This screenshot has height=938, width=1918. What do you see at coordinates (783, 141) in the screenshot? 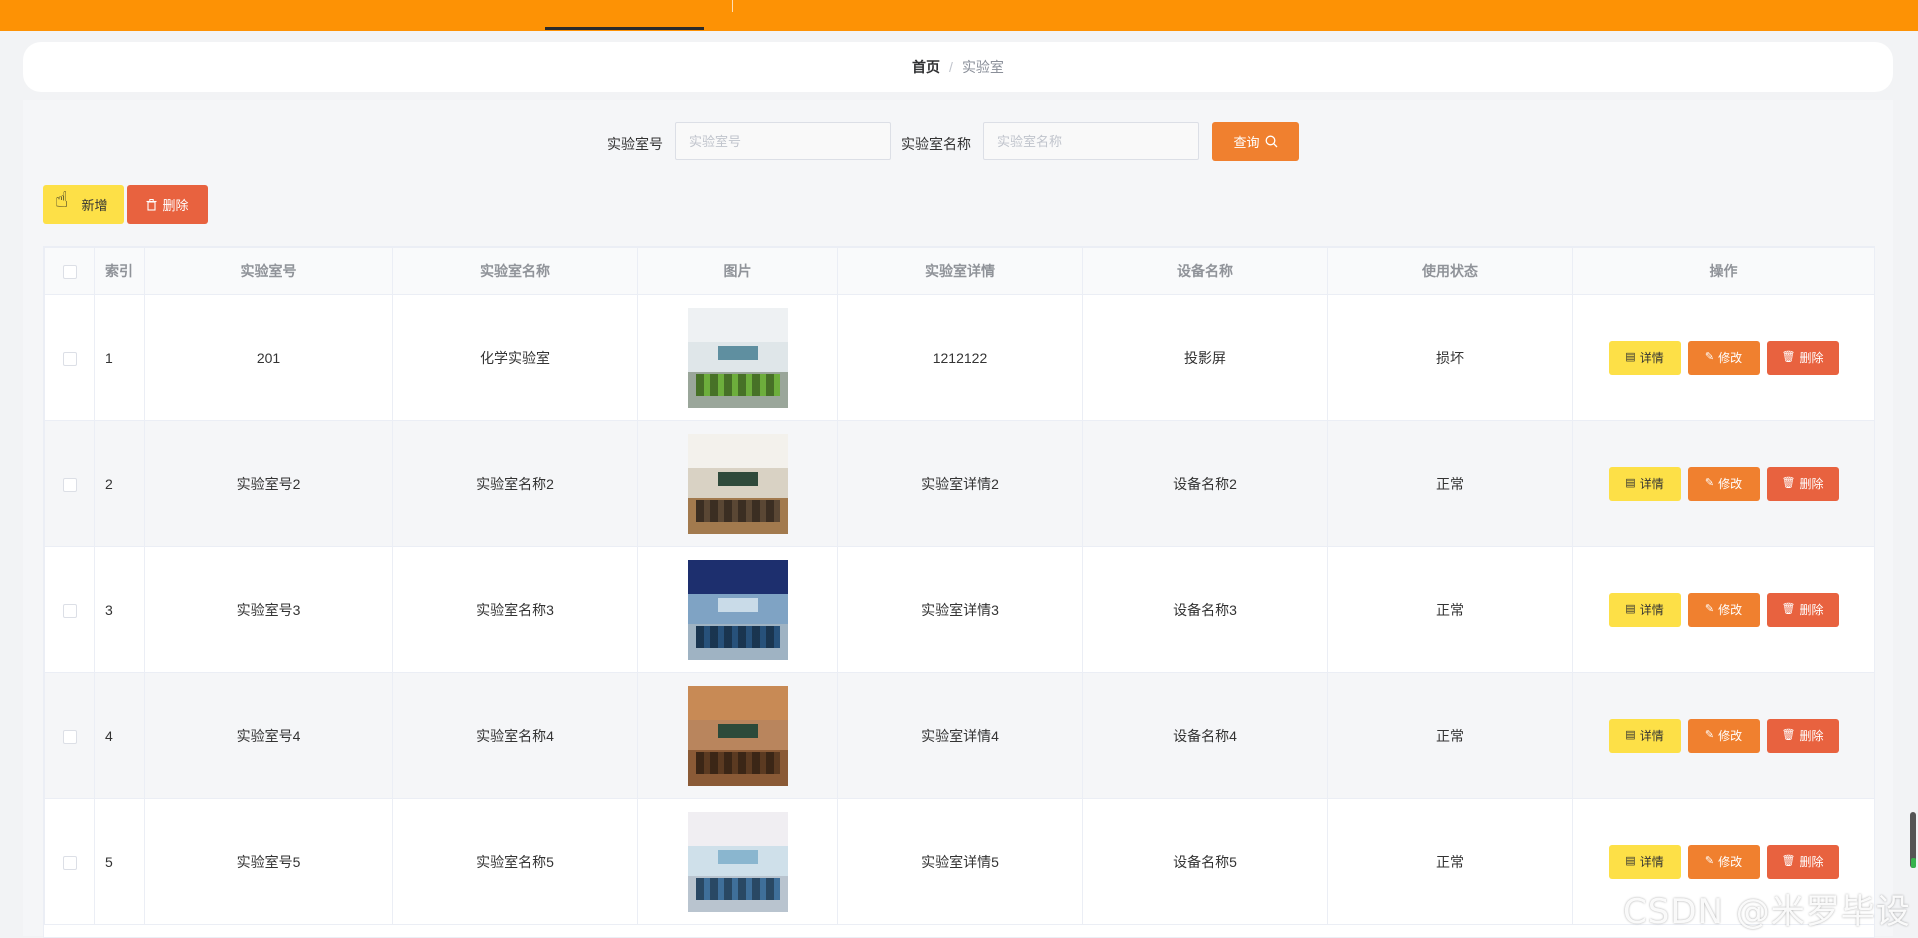
I see `lab-no-input` at bounding box center [783, 141].